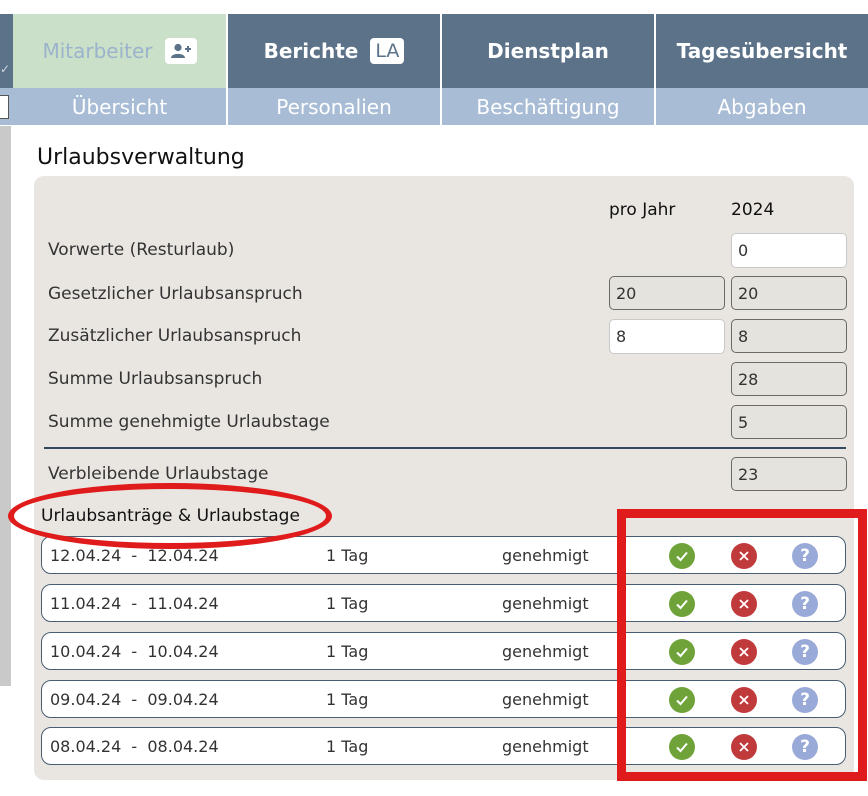 This screenshot has width=868, height=796. Describe the element at coordinates (141, 157) in the screenshot. I see `page-title: Urlaubsverwaltung` at that location.